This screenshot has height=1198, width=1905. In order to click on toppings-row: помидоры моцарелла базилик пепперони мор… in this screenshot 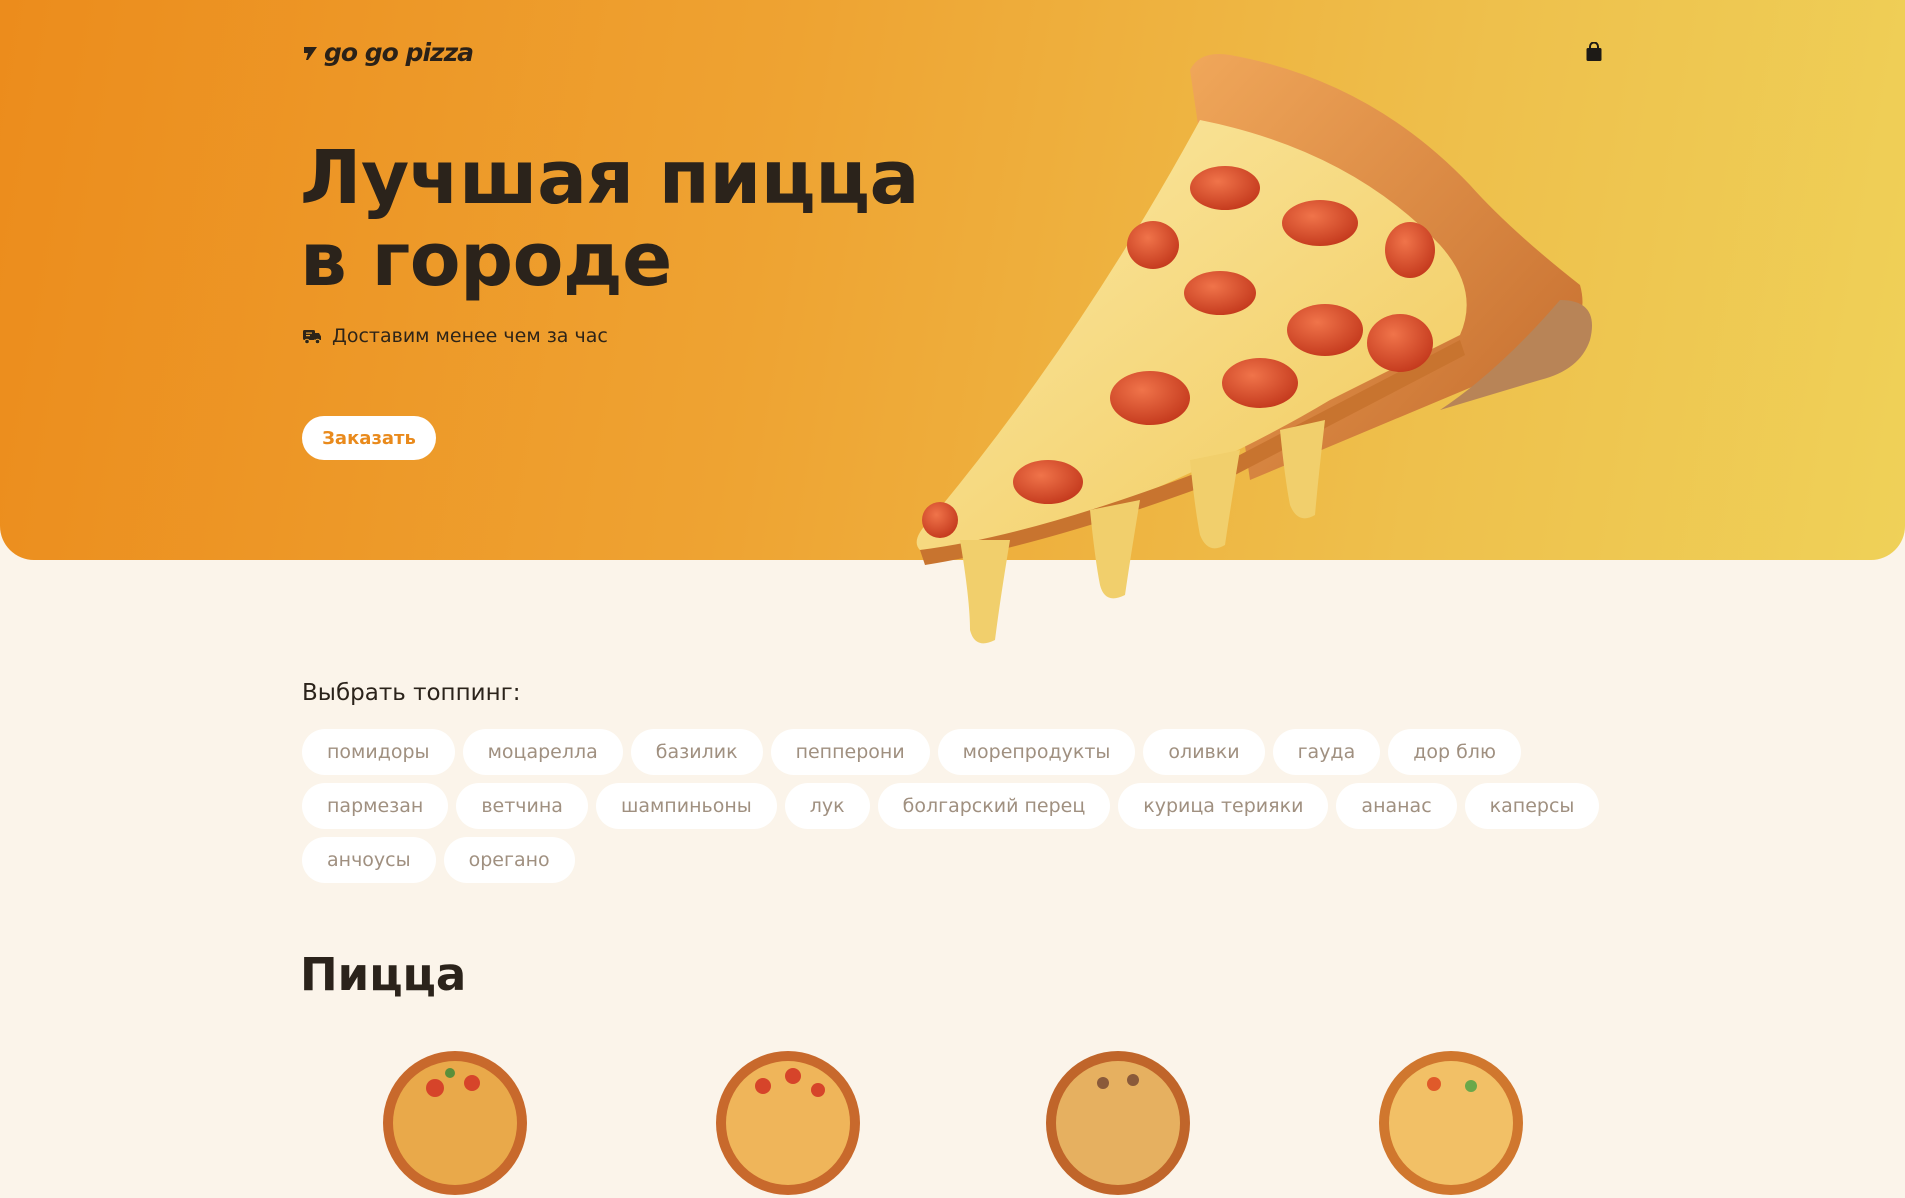, I will do `click(952, 752)`.